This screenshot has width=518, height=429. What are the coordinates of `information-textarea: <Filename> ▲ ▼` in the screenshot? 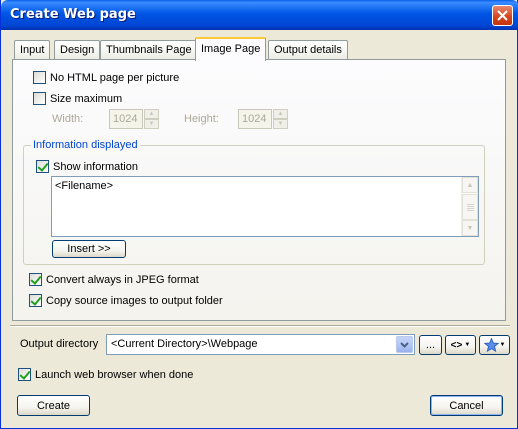 It's located at (265, 206).